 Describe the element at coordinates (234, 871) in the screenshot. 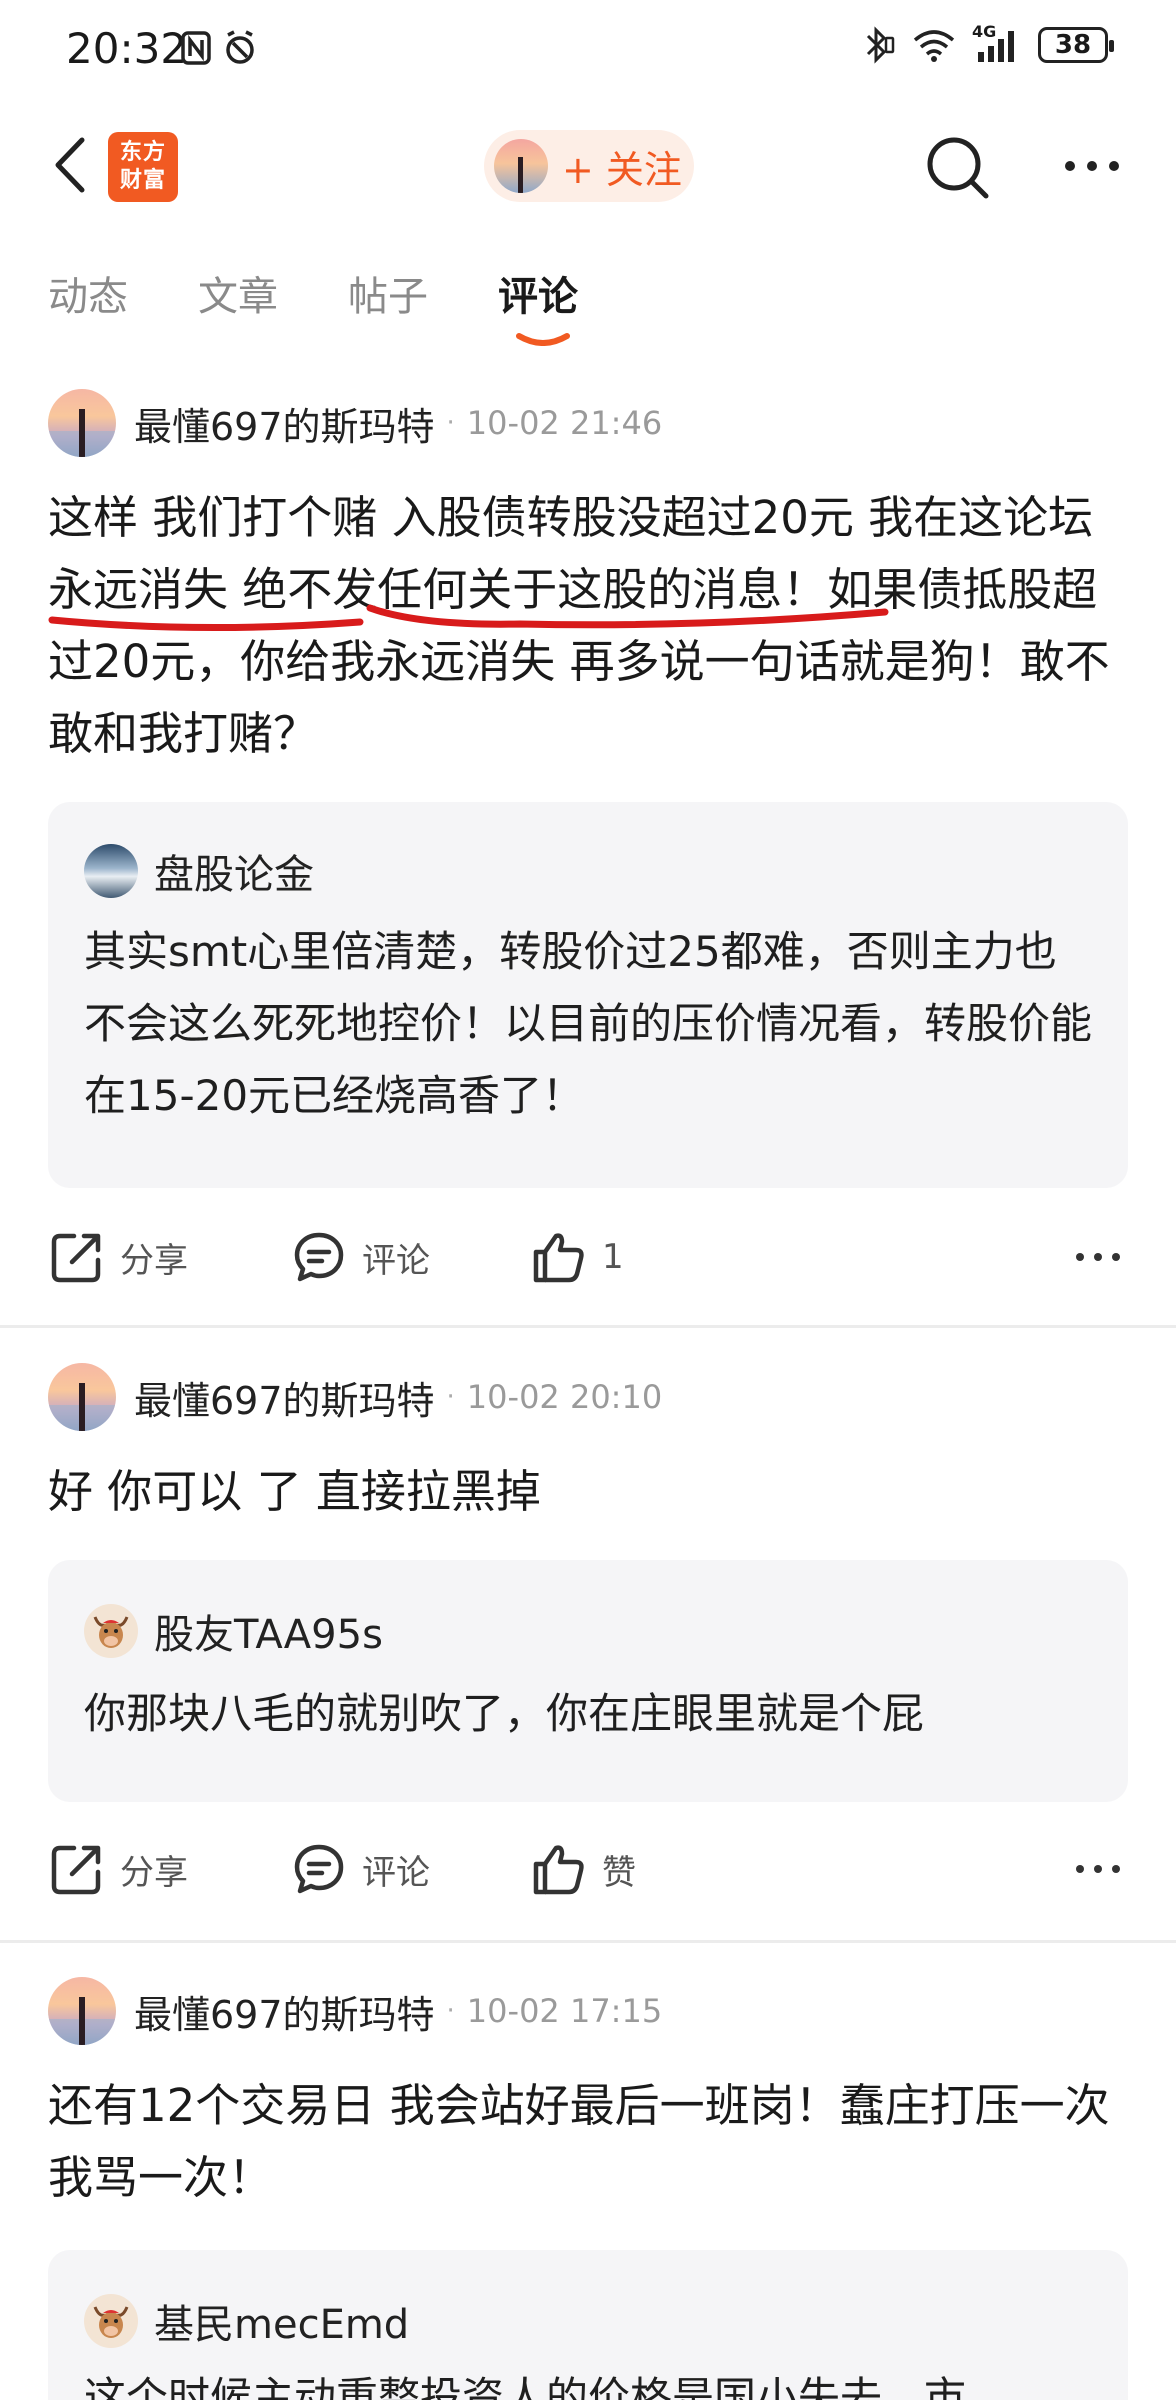

I see `quoted-author: 盘股论金` at that location.